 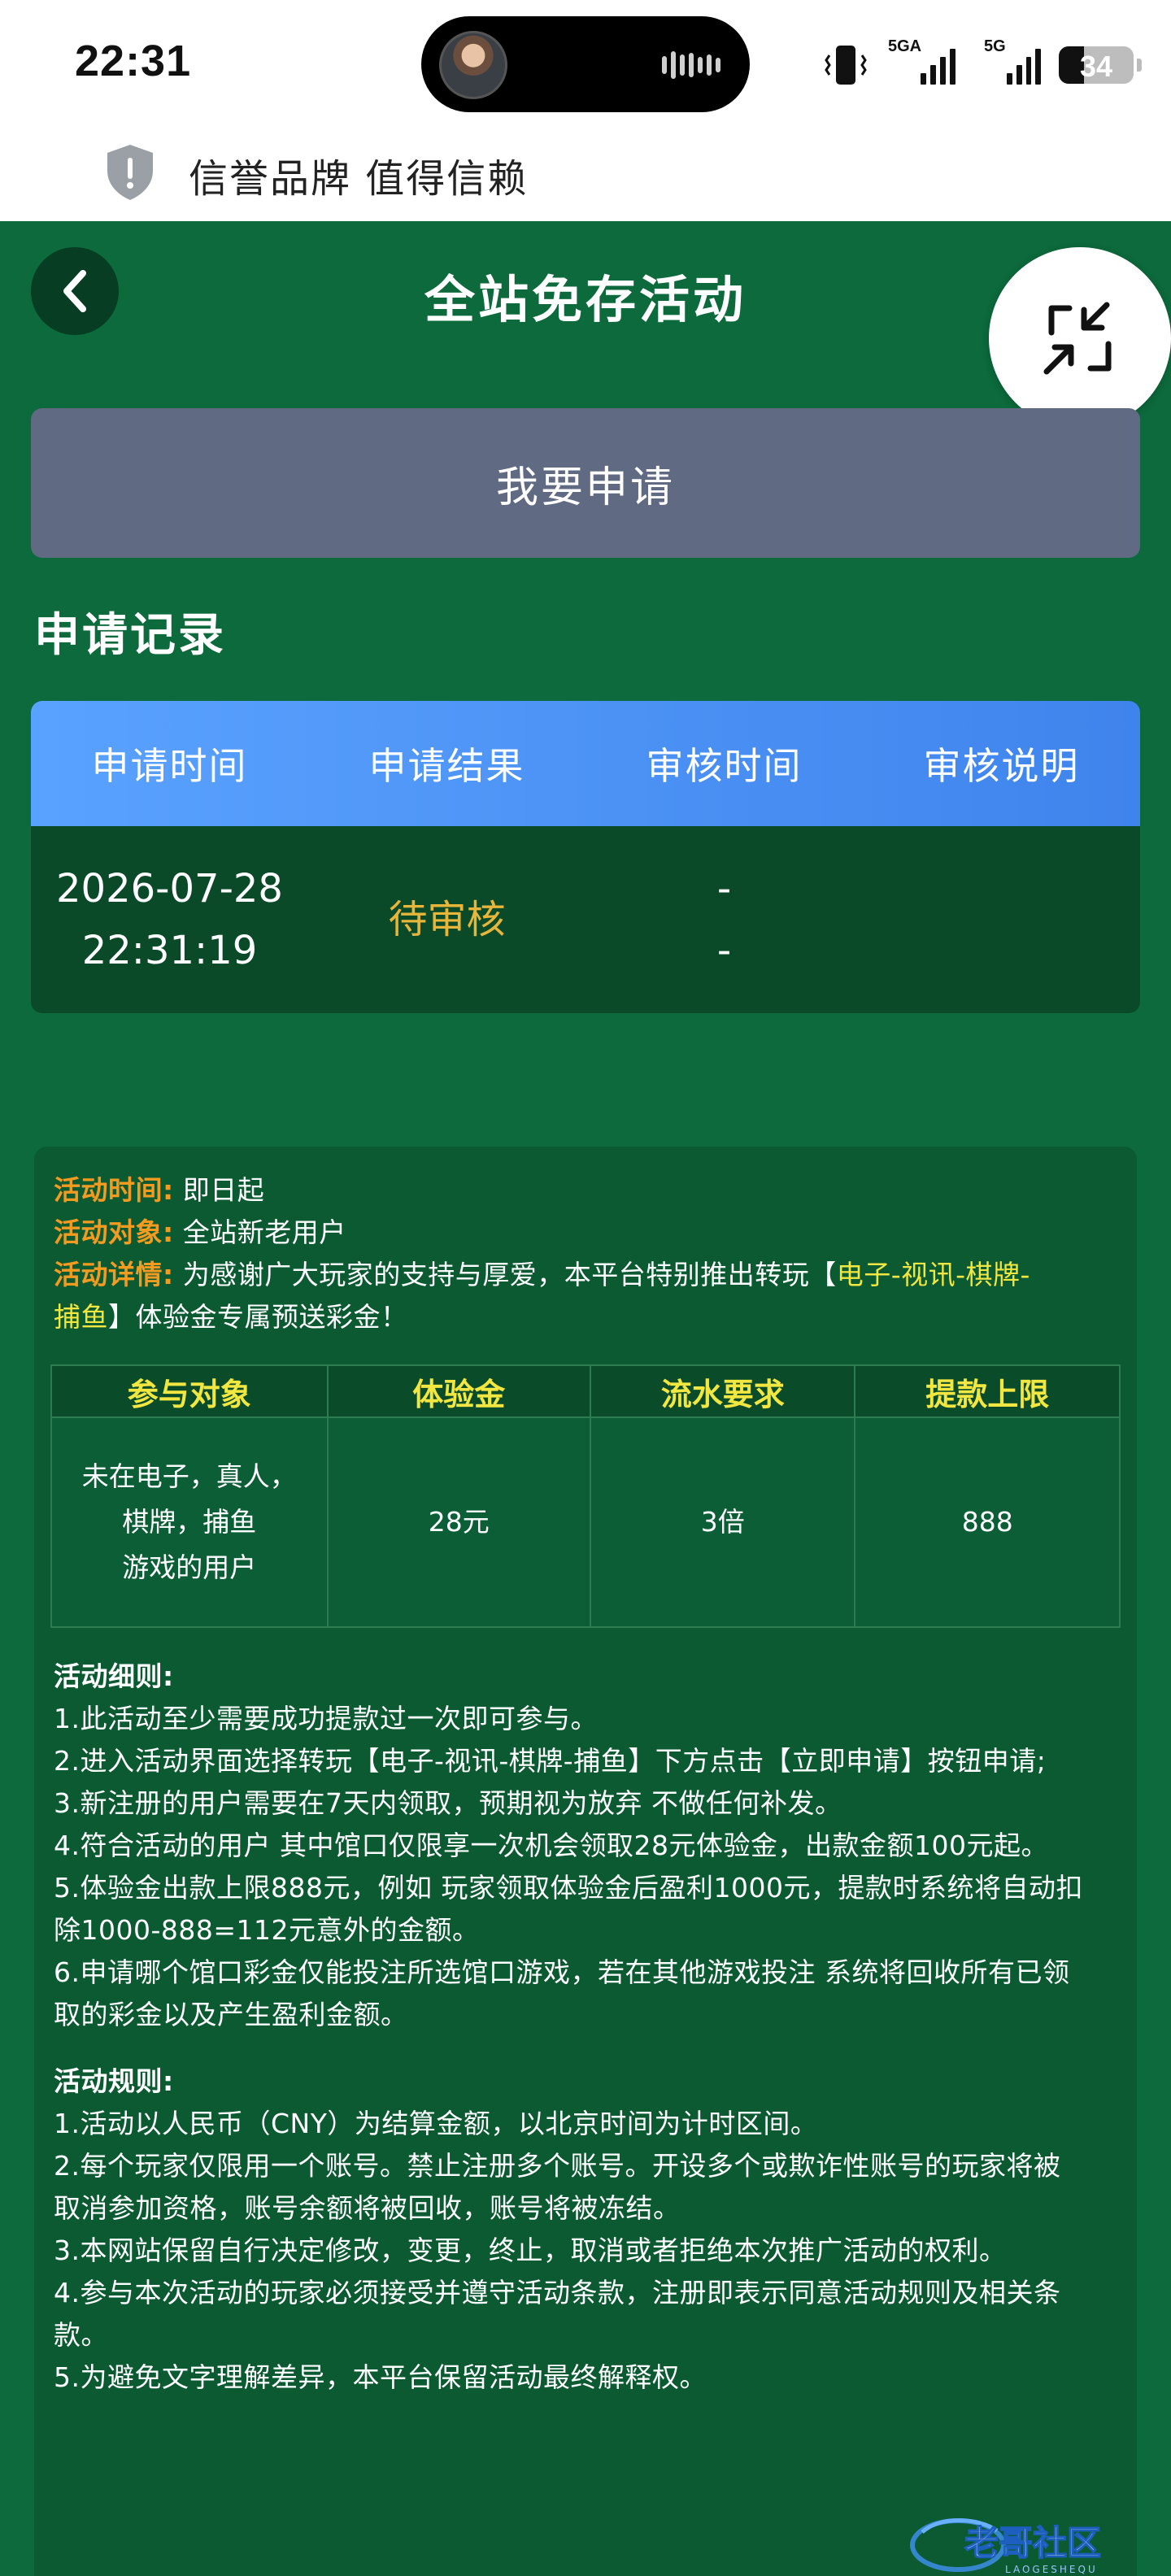 What do you see at coordinates (170, 920) in the screenshot?
I see `apply-time-cell: 2026-07-28 22:31:19` at bounding box center [170, 920].